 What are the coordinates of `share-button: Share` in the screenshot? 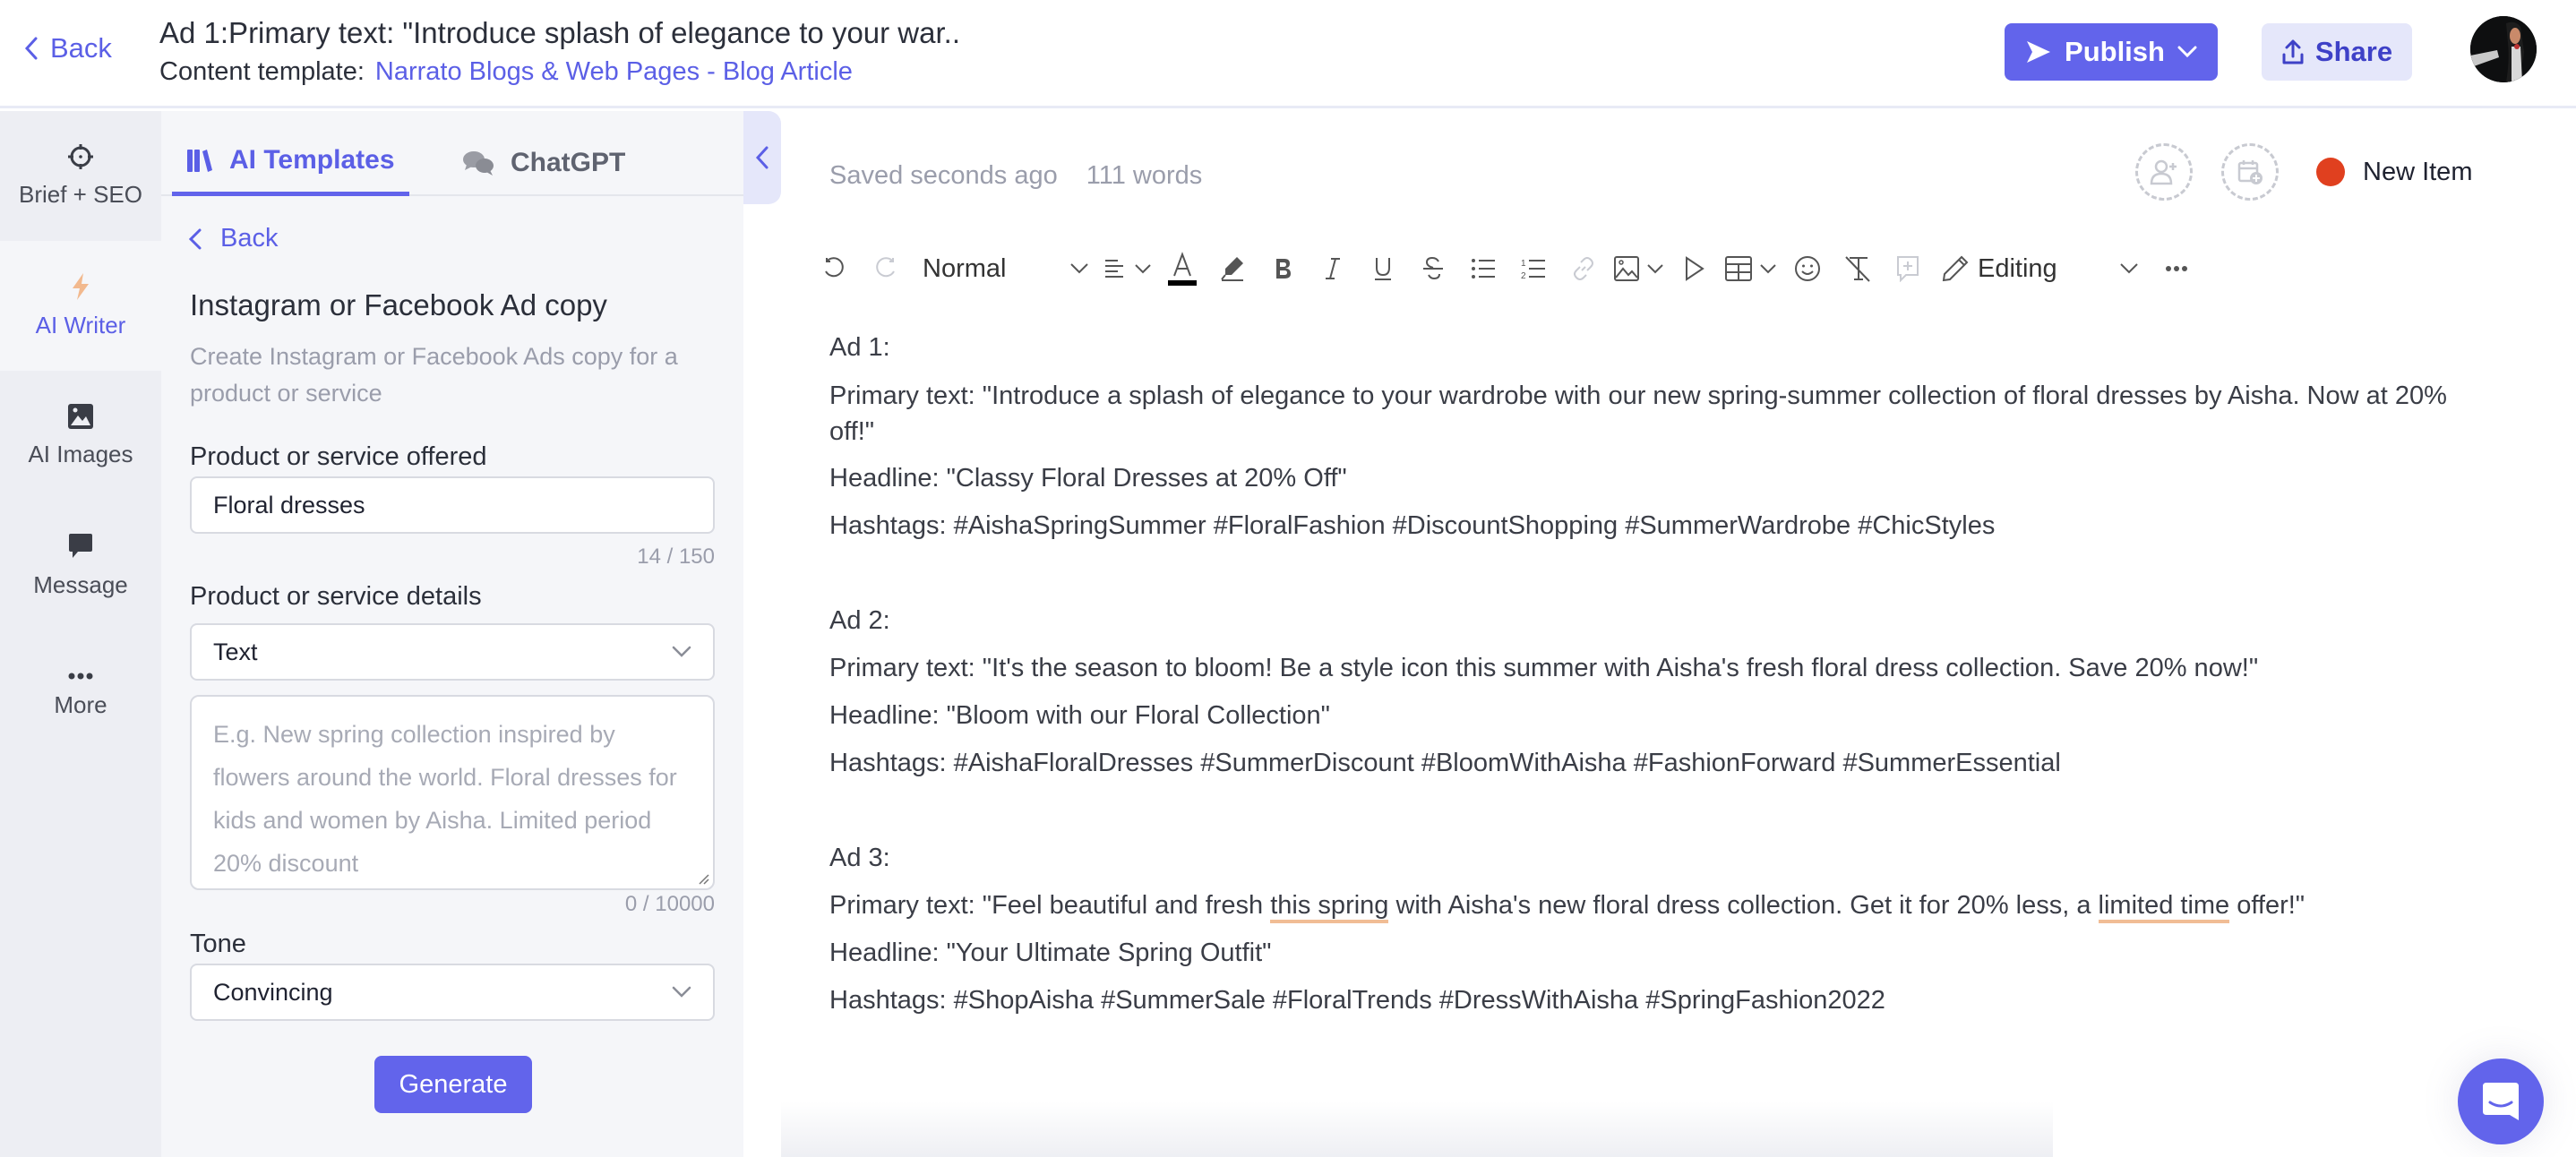 It's located at (2337, 52).